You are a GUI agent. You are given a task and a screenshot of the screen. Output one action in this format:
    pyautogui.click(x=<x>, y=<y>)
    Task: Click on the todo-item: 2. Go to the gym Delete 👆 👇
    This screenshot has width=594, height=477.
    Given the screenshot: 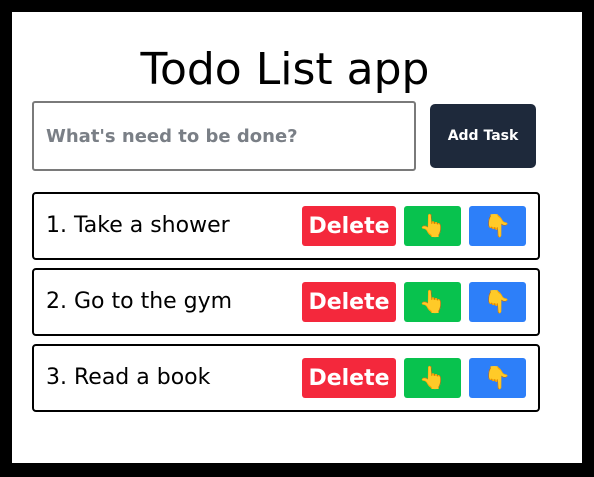 What is the action you would take?
    pyautogui.click(x=286, y=302)
    